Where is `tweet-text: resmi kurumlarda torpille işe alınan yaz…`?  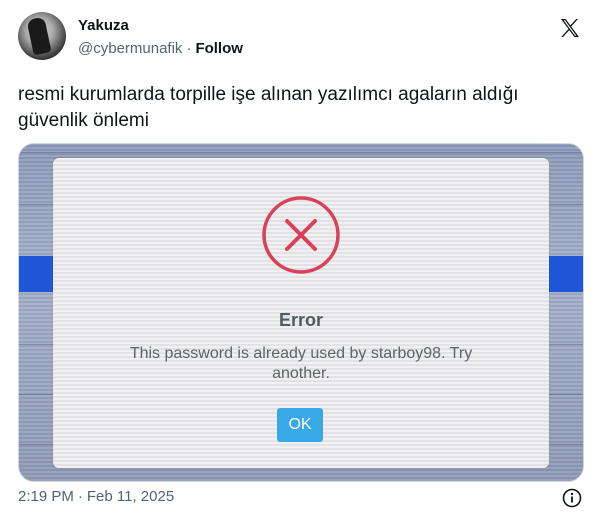
tweet-text: resmi kurumlarda torpille işe alınan yaz… is located at coordinates (268, 107).